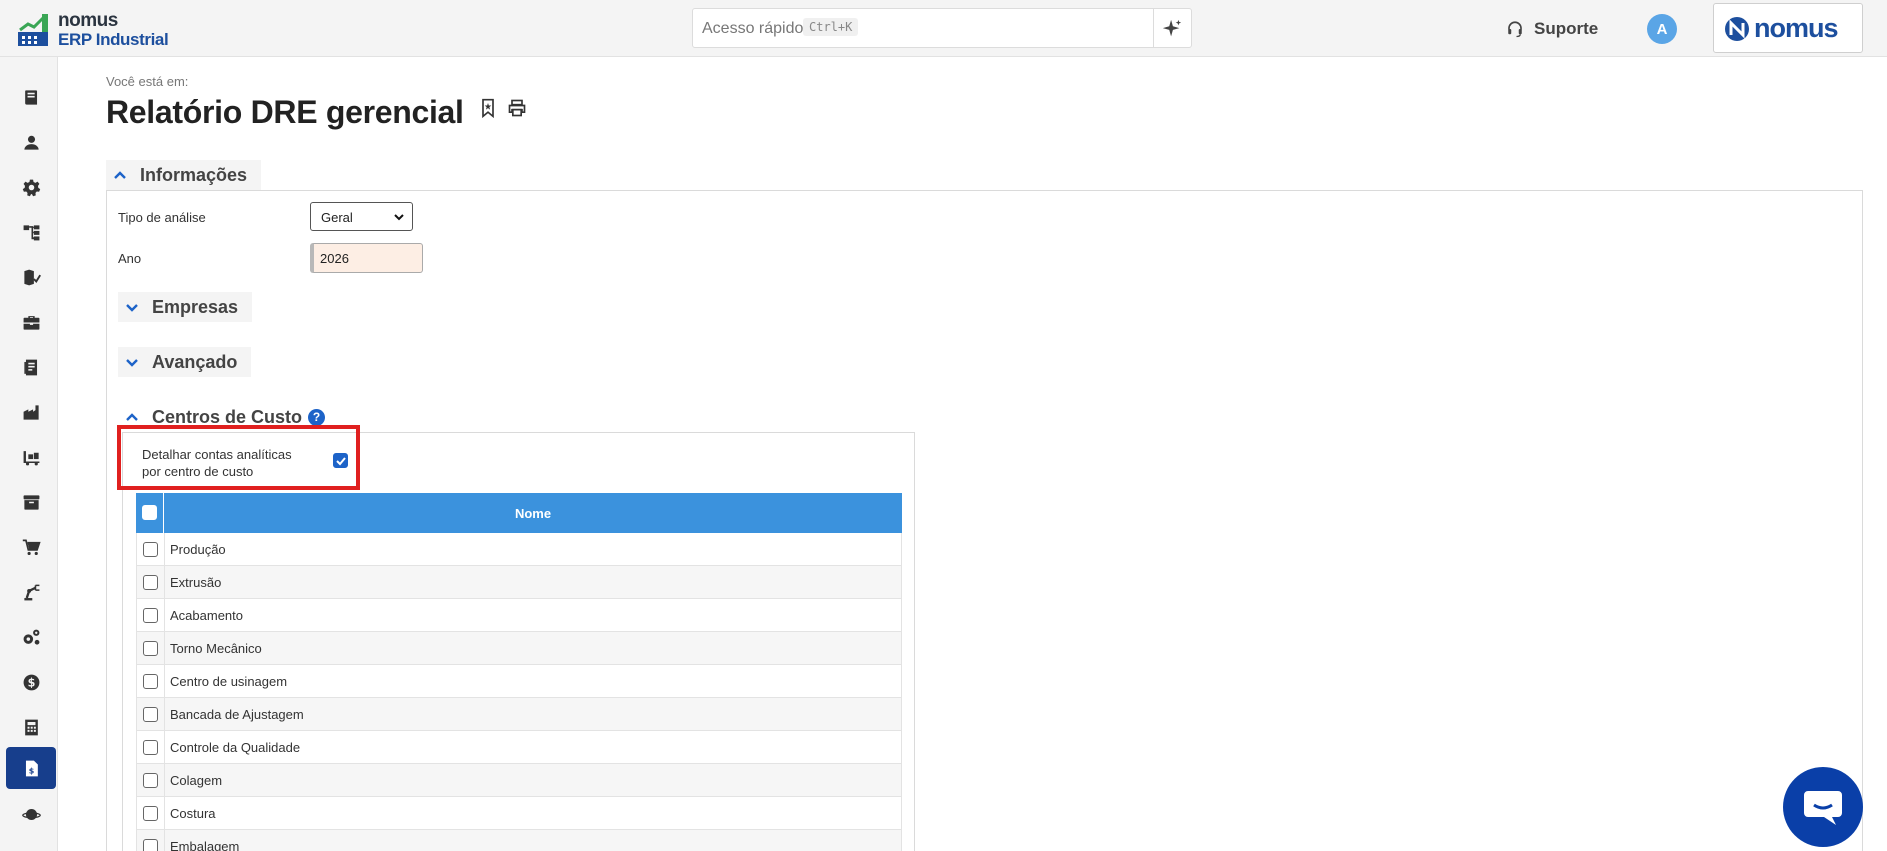  Describe the element at coordinates (517, 108) in the screenshot. I see `print-icon` at that location.